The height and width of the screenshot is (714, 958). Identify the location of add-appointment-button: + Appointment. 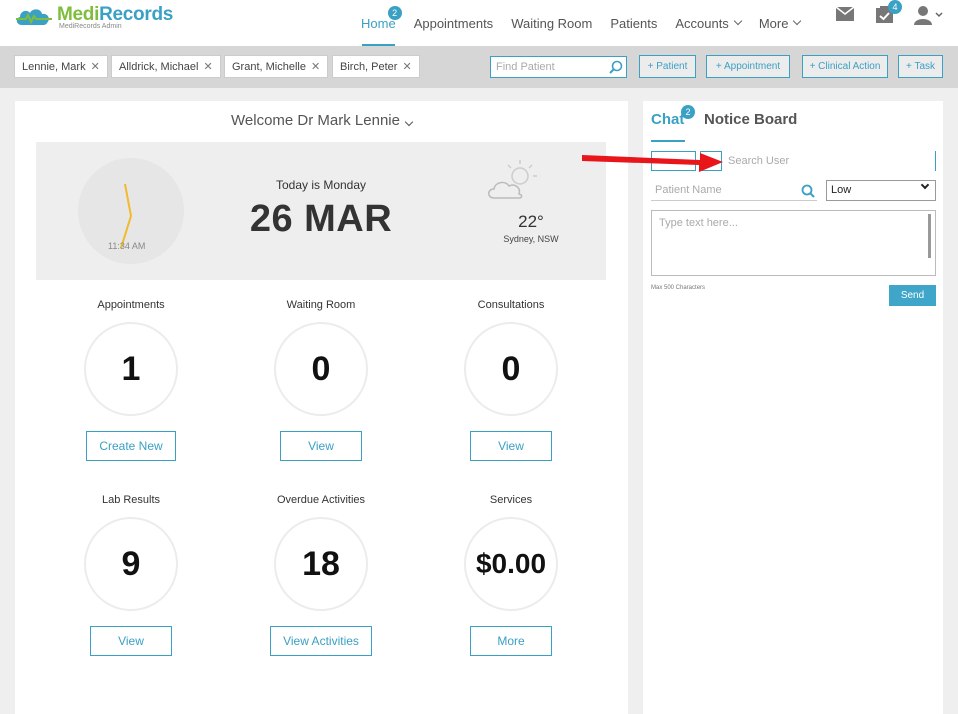
(748, 66).